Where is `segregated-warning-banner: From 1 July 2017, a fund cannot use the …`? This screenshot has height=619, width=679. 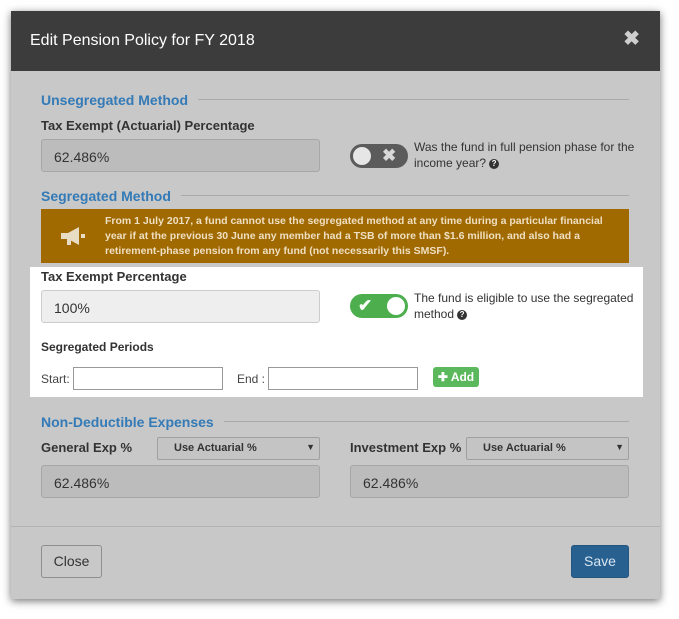
segregated-warning-banner: From 1 July 2017, a fund cannot use the … is located at coordinates (335, 236).